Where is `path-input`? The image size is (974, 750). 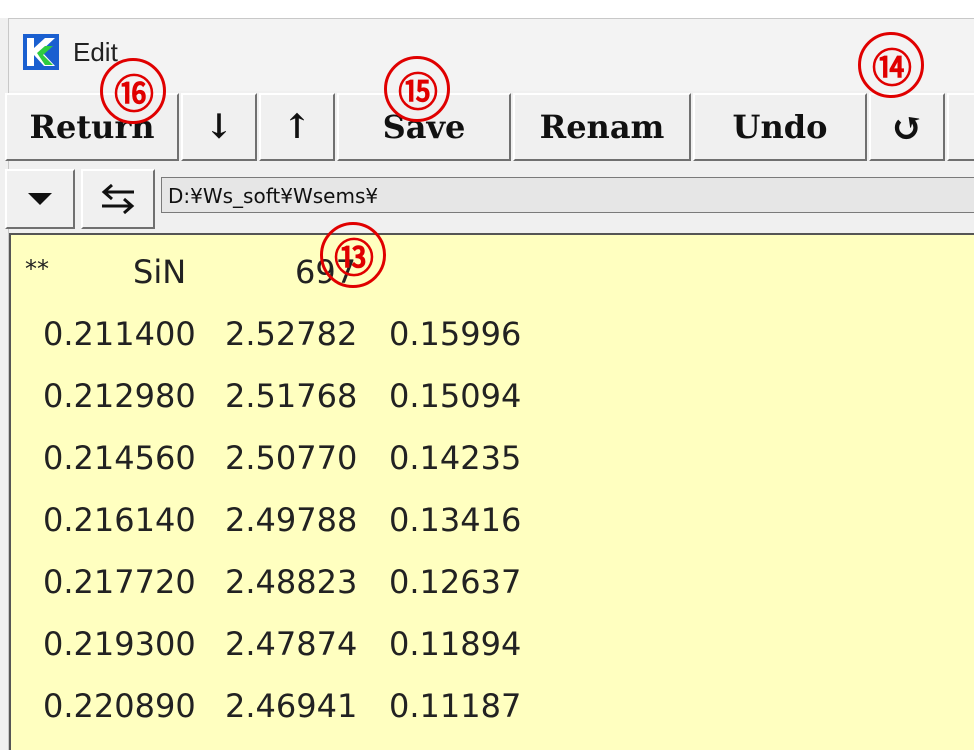 path-input is located at coordinates (567, 195).